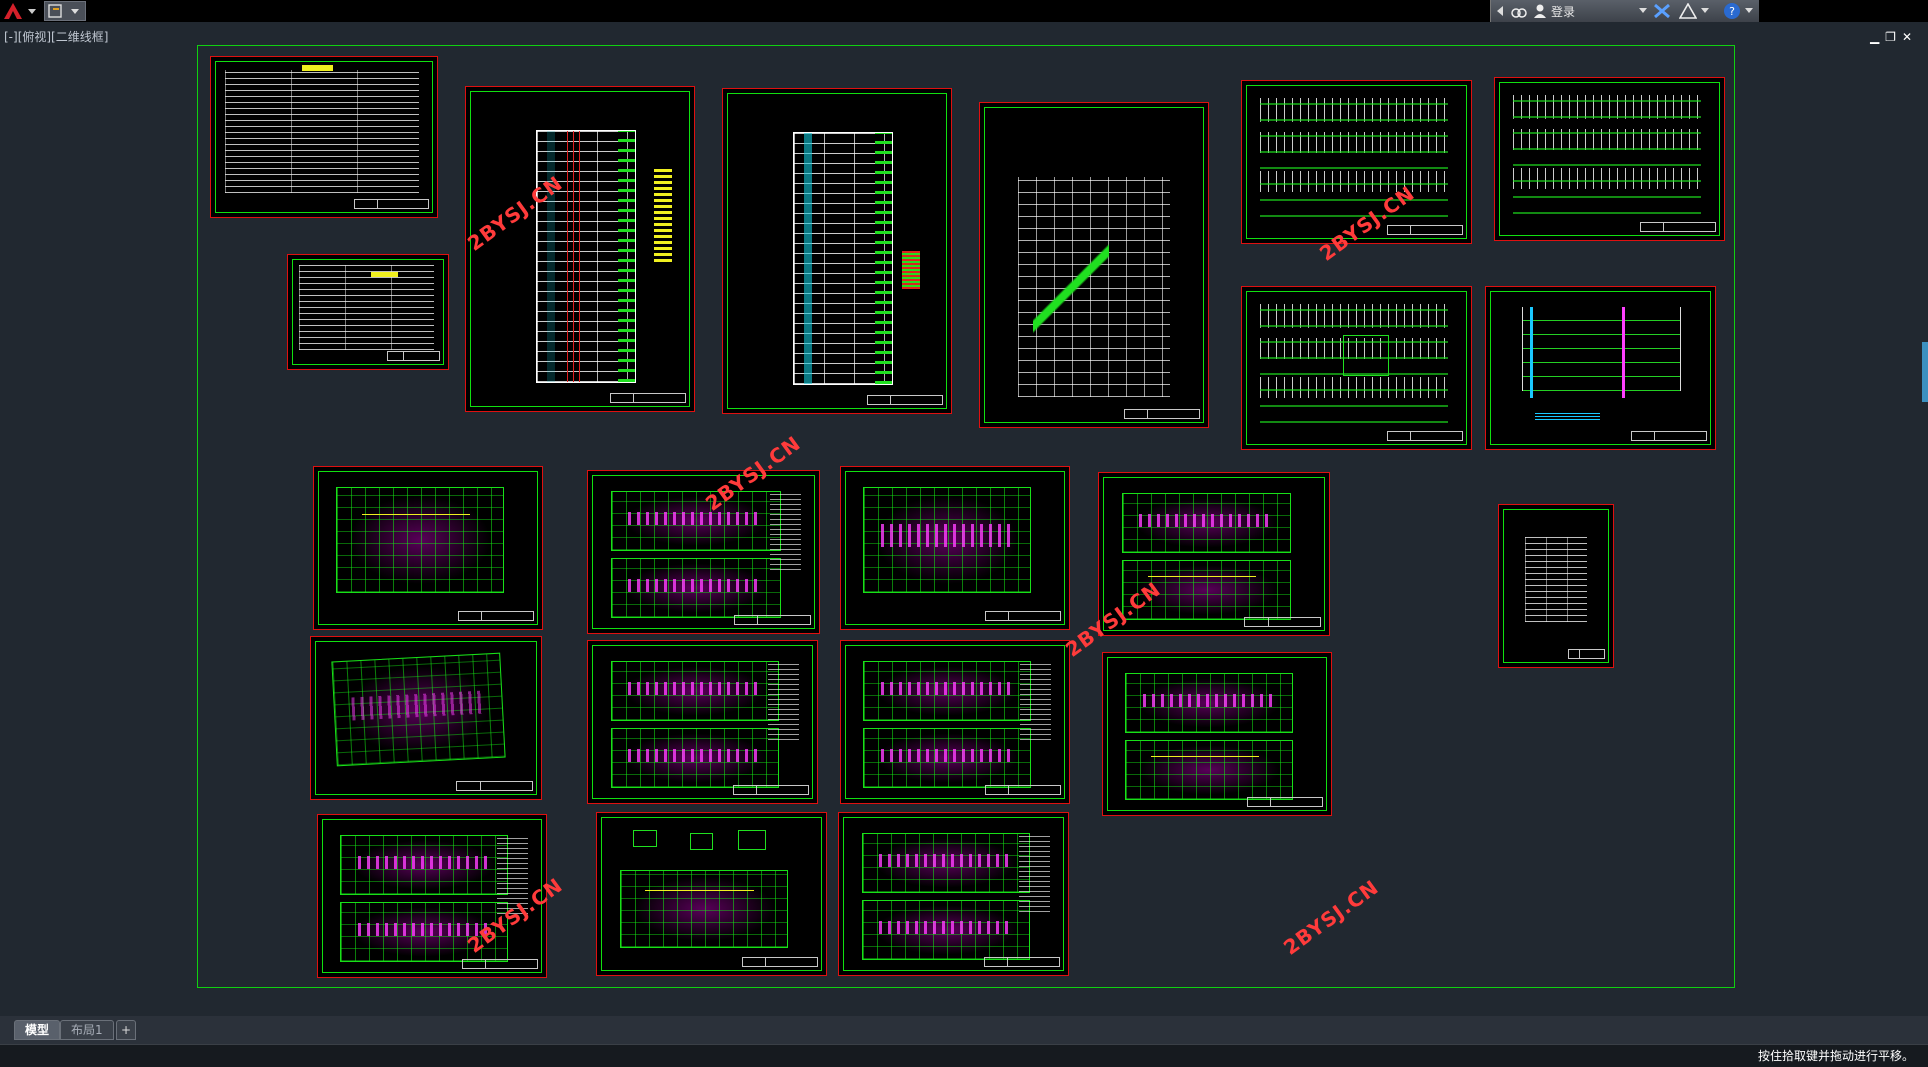 The width and height of the screenshot is (1928, 1067). What do you see at coordinates (87, 1030) in the screenshot?
I see `tab-layout1: 布局1` at bounding box center [87, 1030].